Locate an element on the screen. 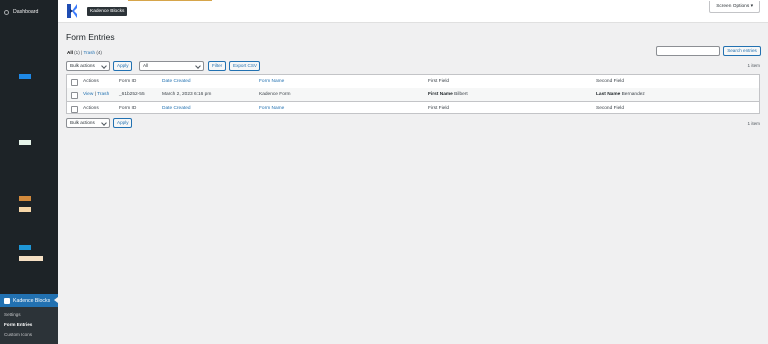 The image size is (768, 344). export-csv-button: Export CSV is located at coordinates (244, 66).